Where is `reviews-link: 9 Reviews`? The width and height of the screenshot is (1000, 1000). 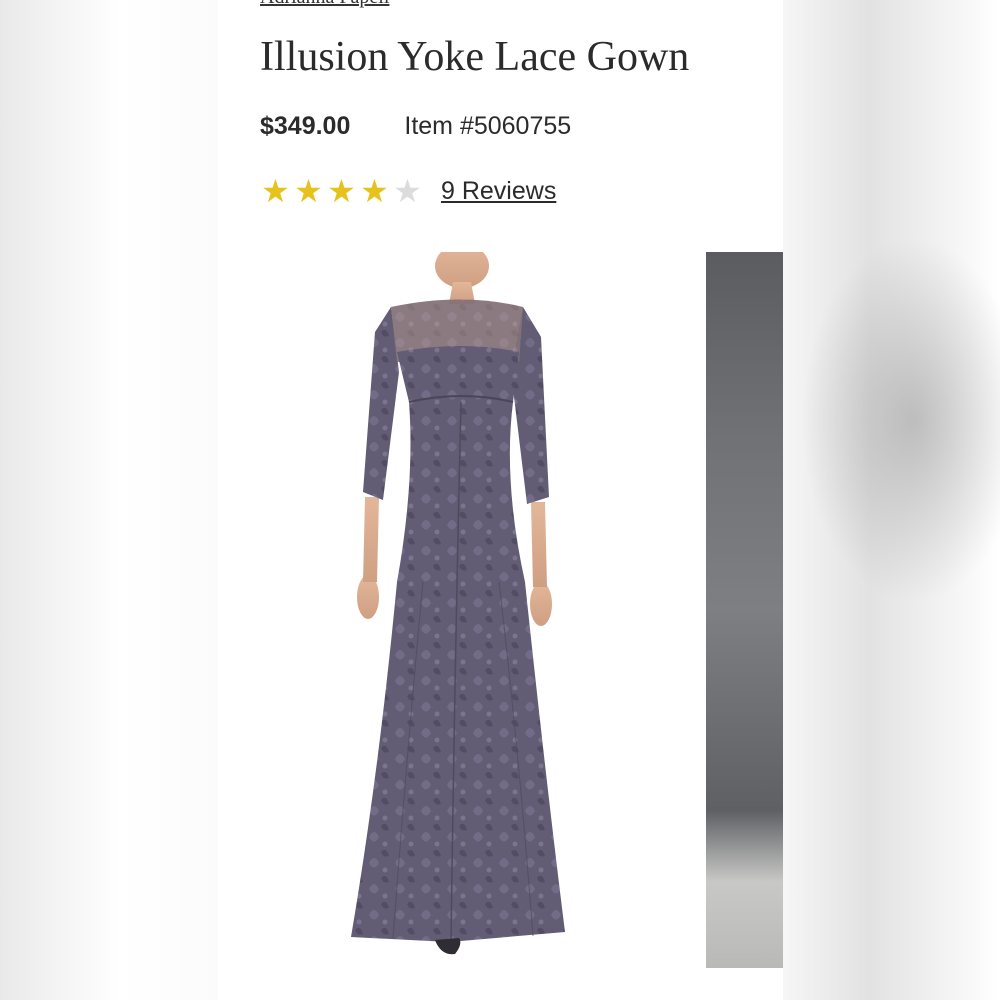
reviews-link: 9 Reviews is located at coordinates (498, 191).